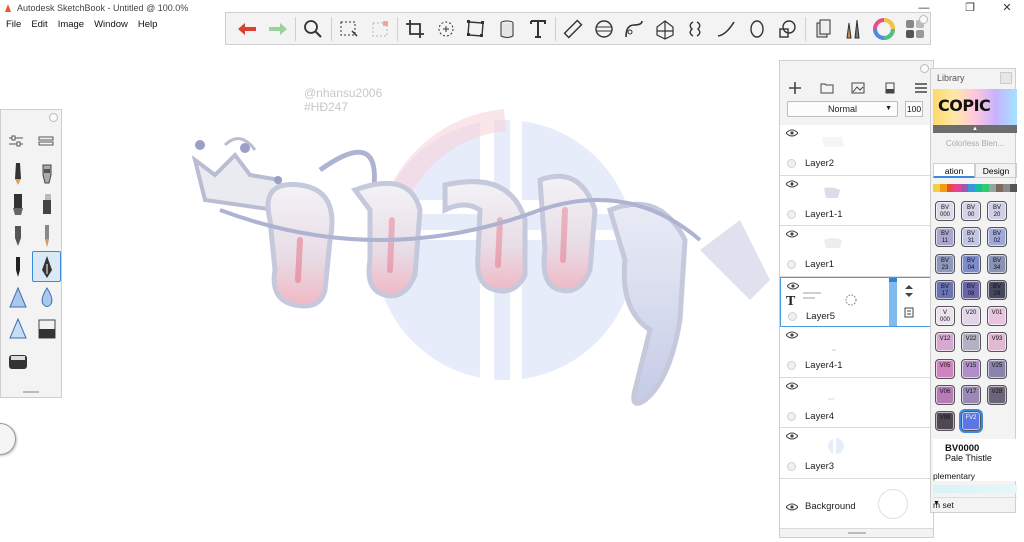 The width and height of the screenshot is (1024, 542). What do you see at coordinates (70, 25) in the screenshot?
I see `menu-image: Image` at bounding box center [70, 25].